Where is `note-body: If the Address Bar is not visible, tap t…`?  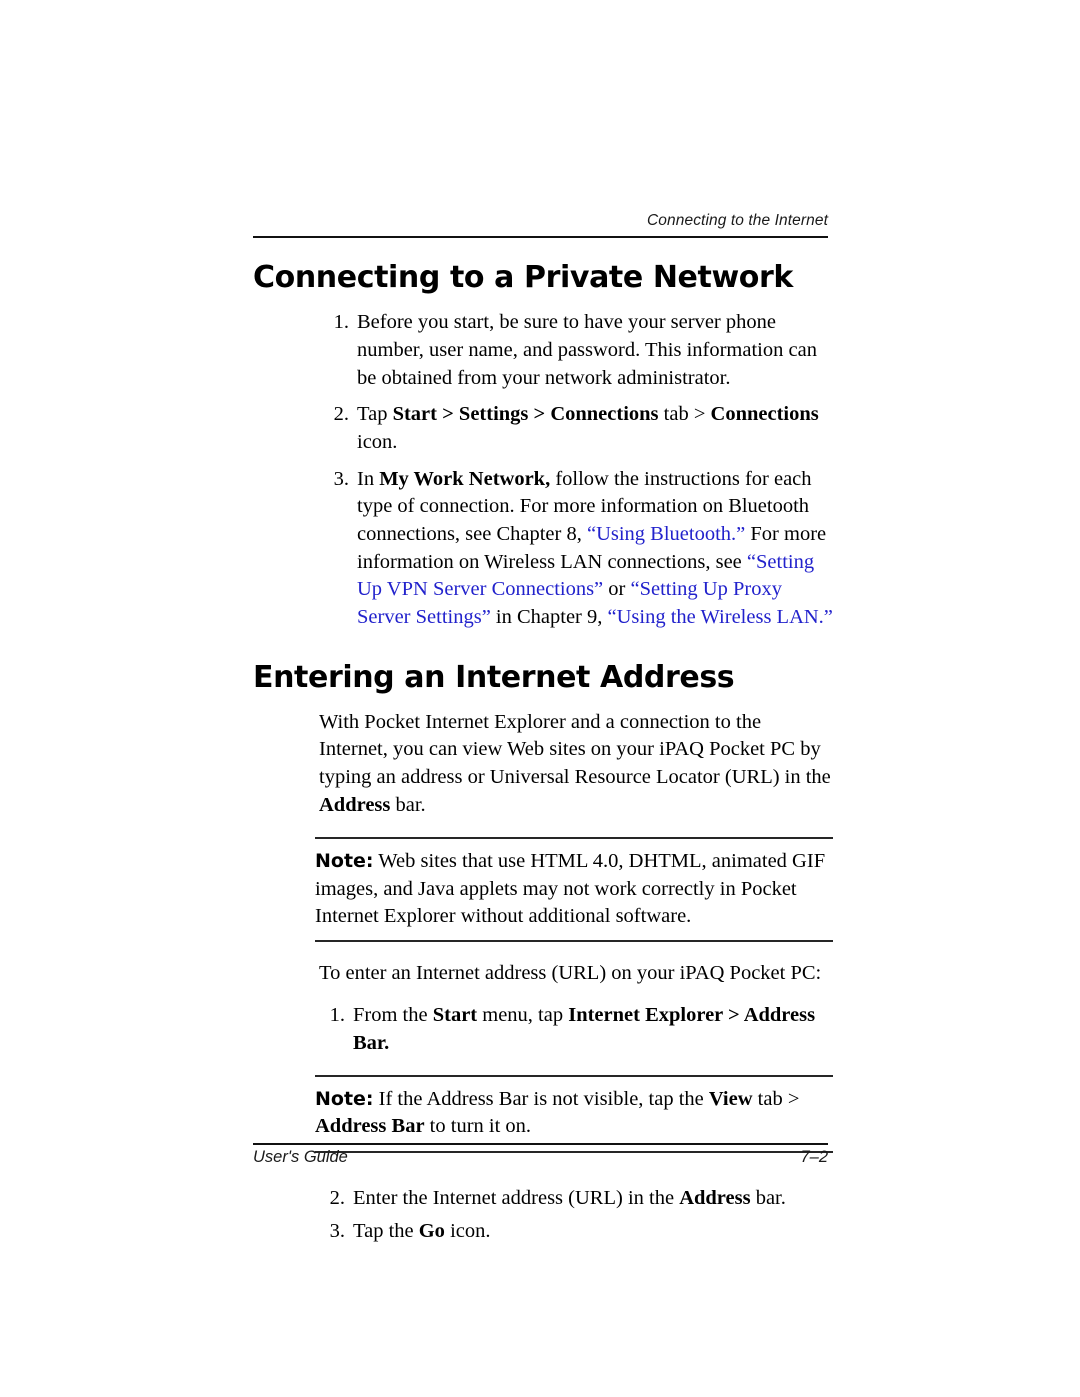
note-body: If the Address Bar is not visible, tap t… is located at coordinates (557, 1112).